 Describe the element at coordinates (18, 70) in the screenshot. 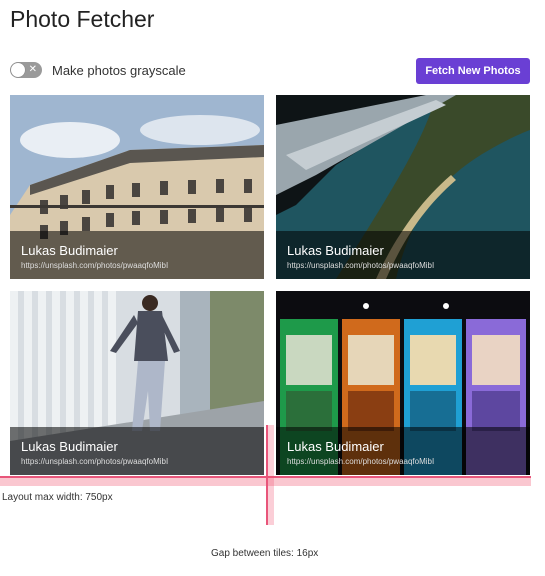

I see `toggle-knob` at that location.